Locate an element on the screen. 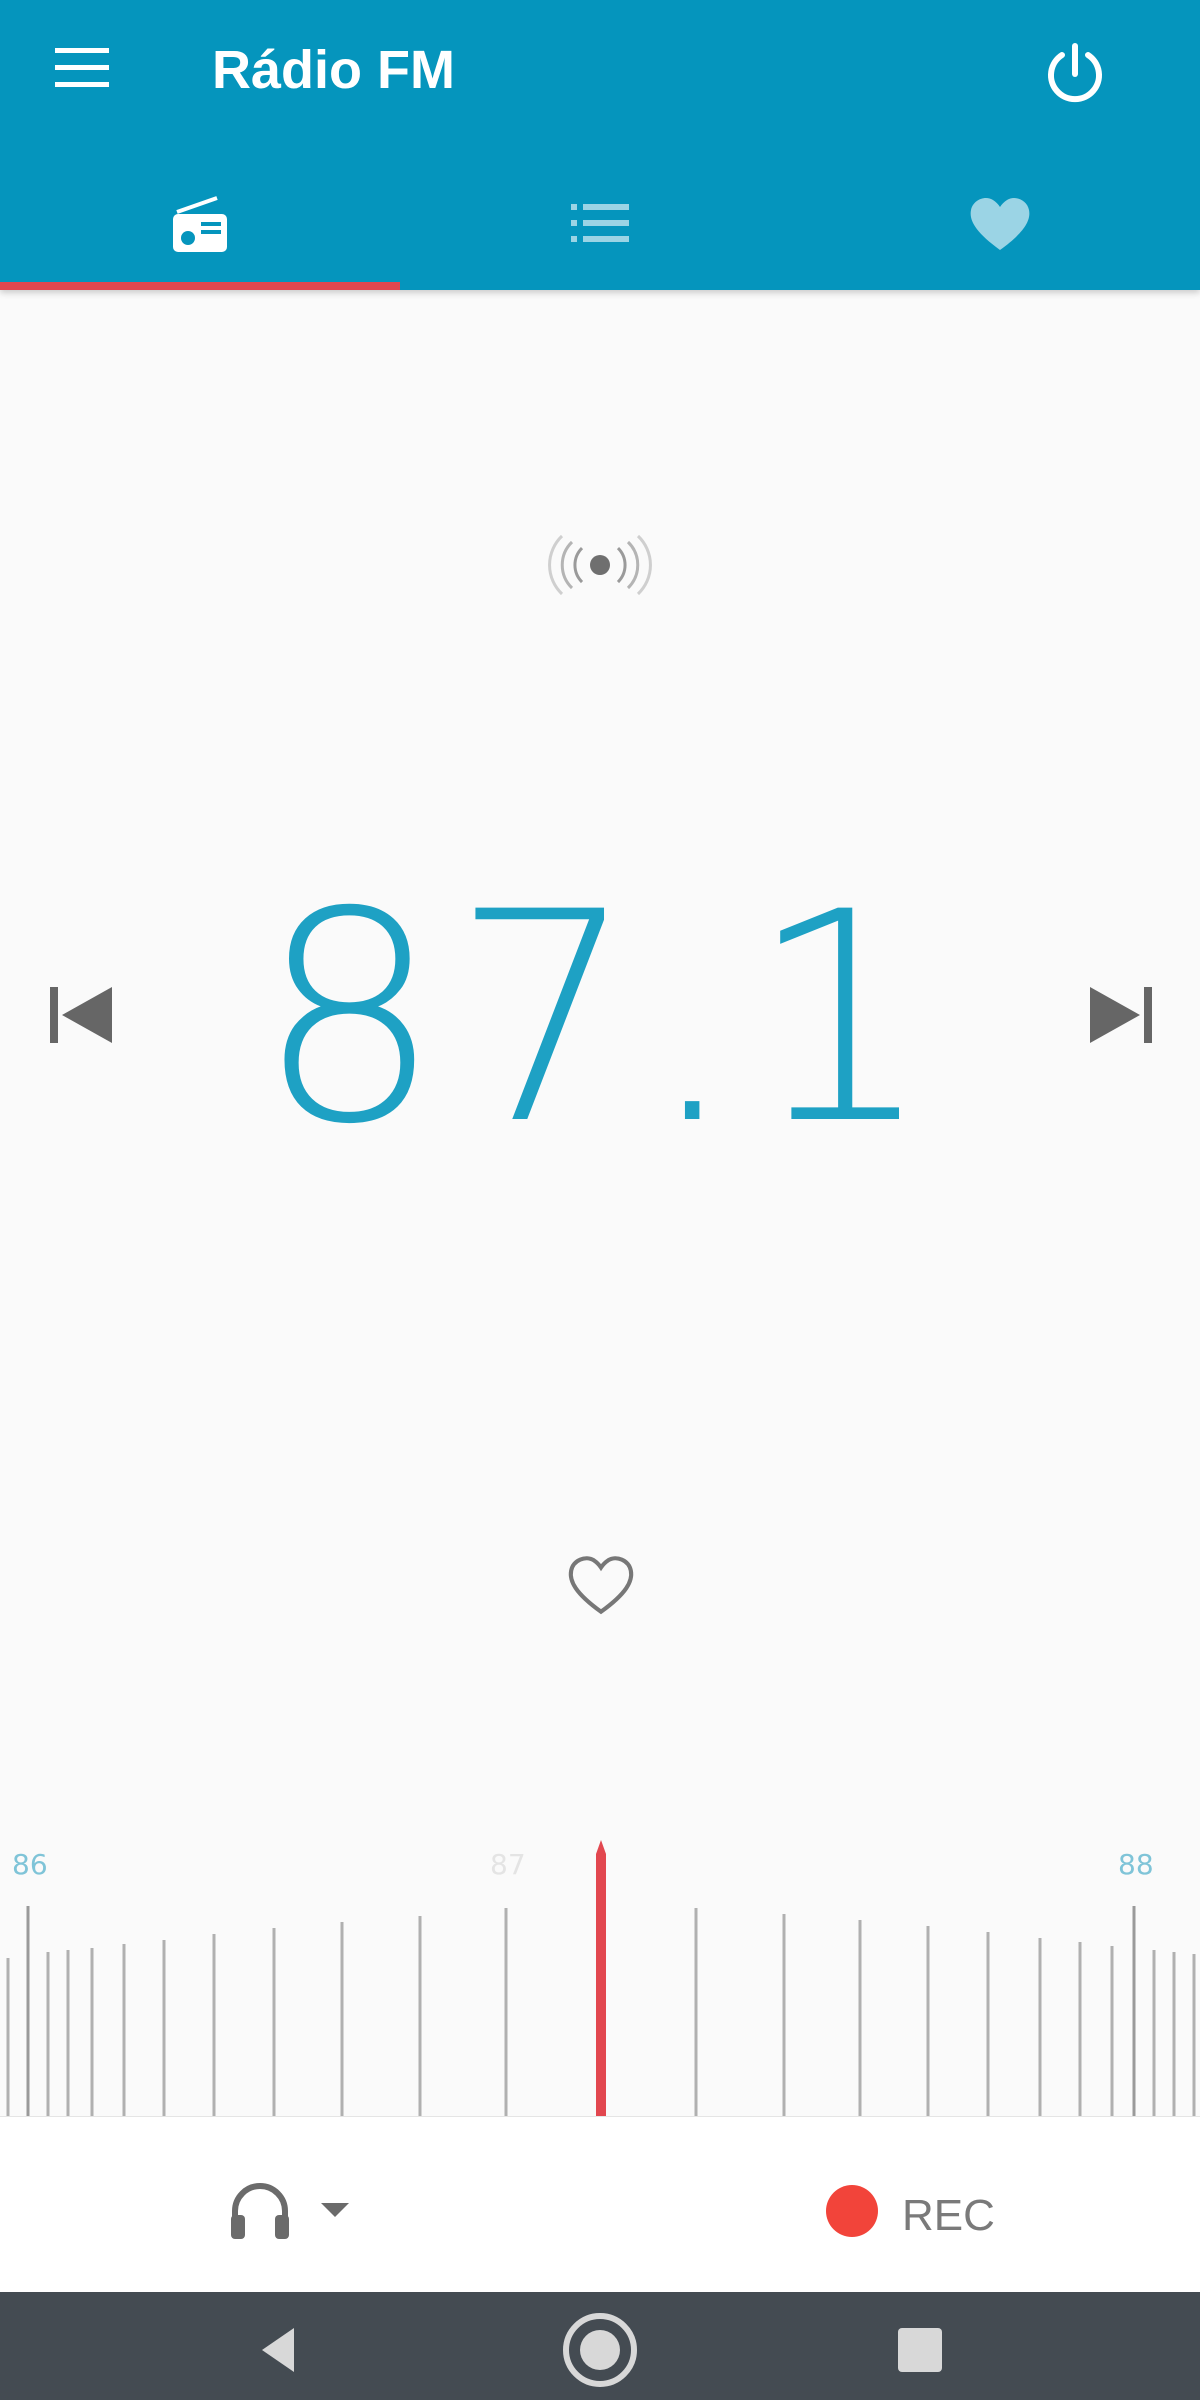  menu-button is located at coordinates (83, 68).